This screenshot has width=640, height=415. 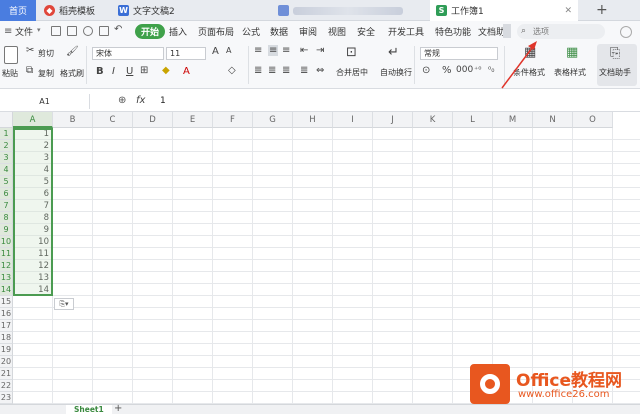 I want to click on row-header-19: 19, so click(x=6, y=350).